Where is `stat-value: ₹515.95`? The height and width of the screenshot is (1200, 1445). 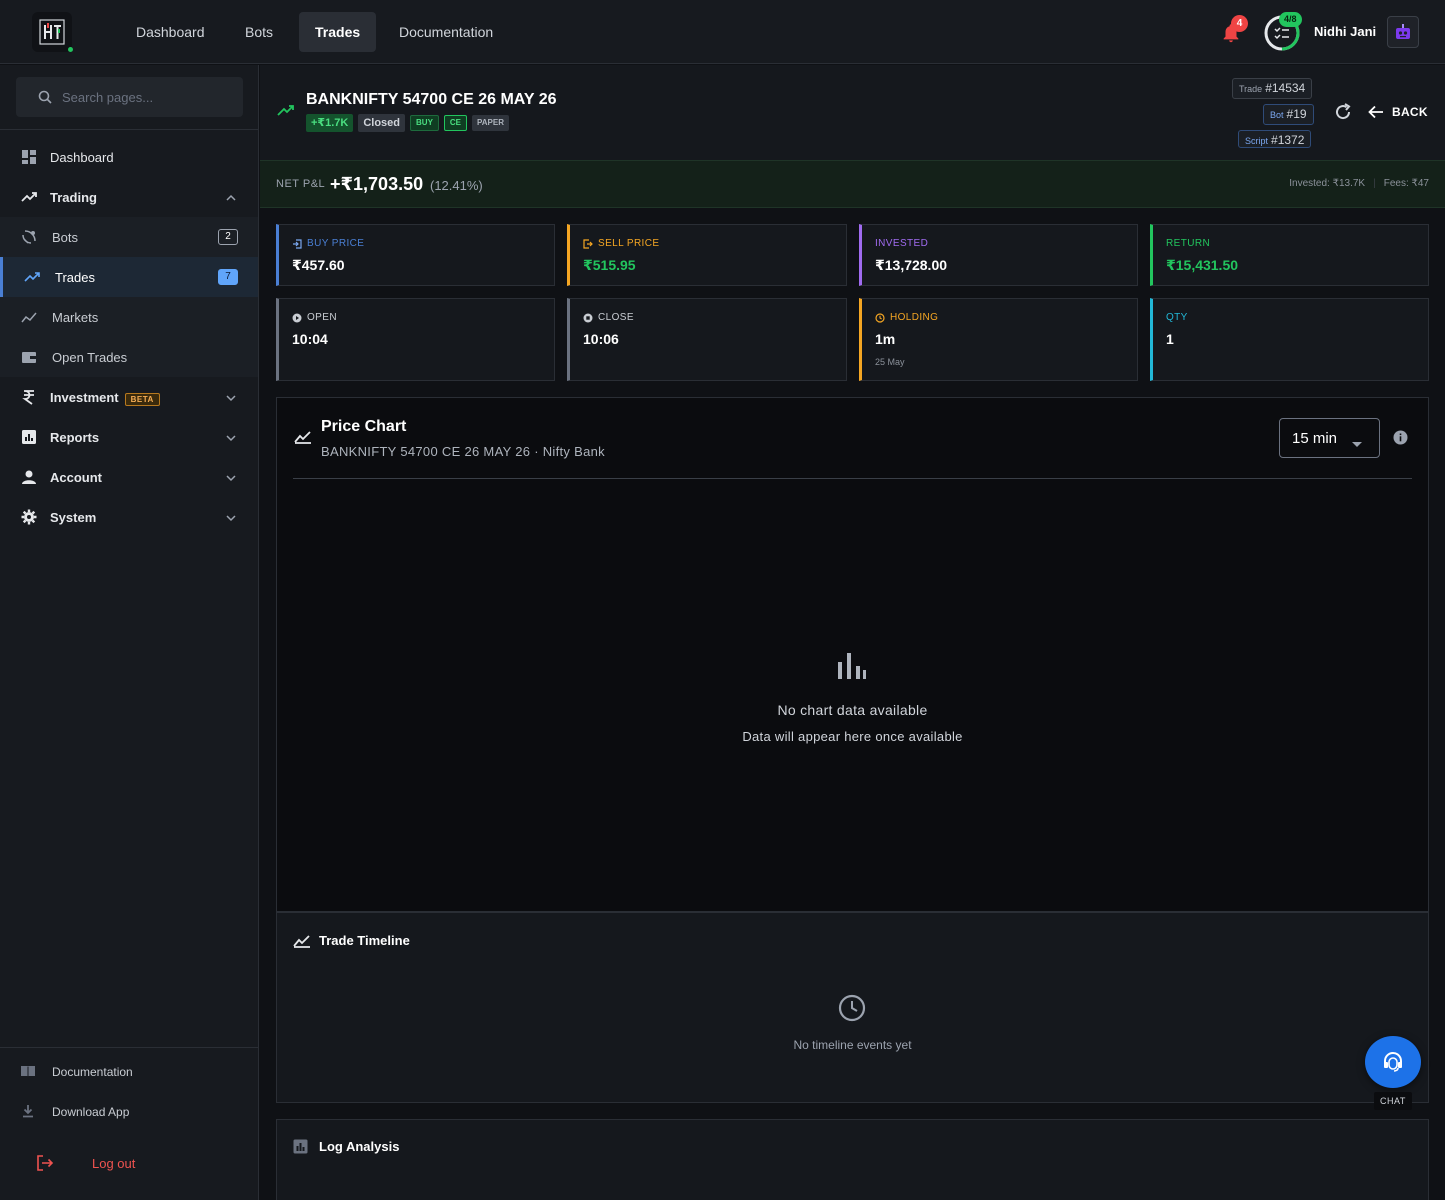
stat-value: ₹515.95 is located at coordinates (609, 265).